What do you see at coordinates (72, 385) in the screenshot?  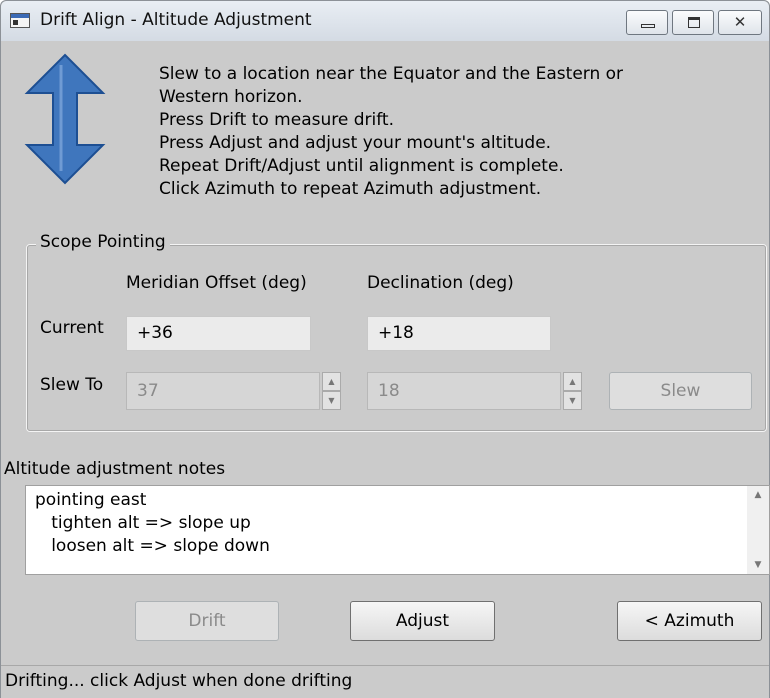 I see `slew-to-label: Slew To` at bounding box center [72, 385].